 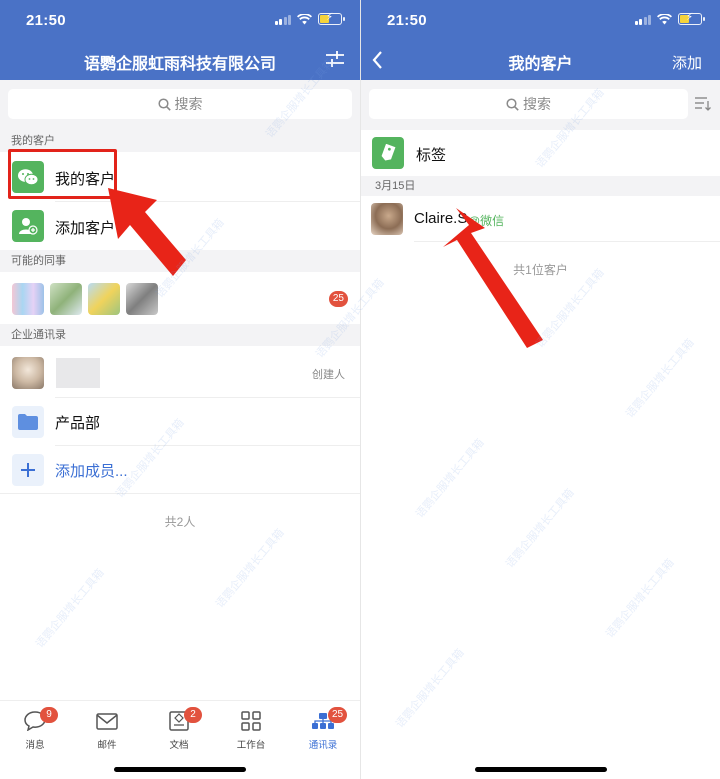 What do you see at coordinates (28, 226) in the screenshot?
I see `add-person-icon` at bounding box center [28, 226].